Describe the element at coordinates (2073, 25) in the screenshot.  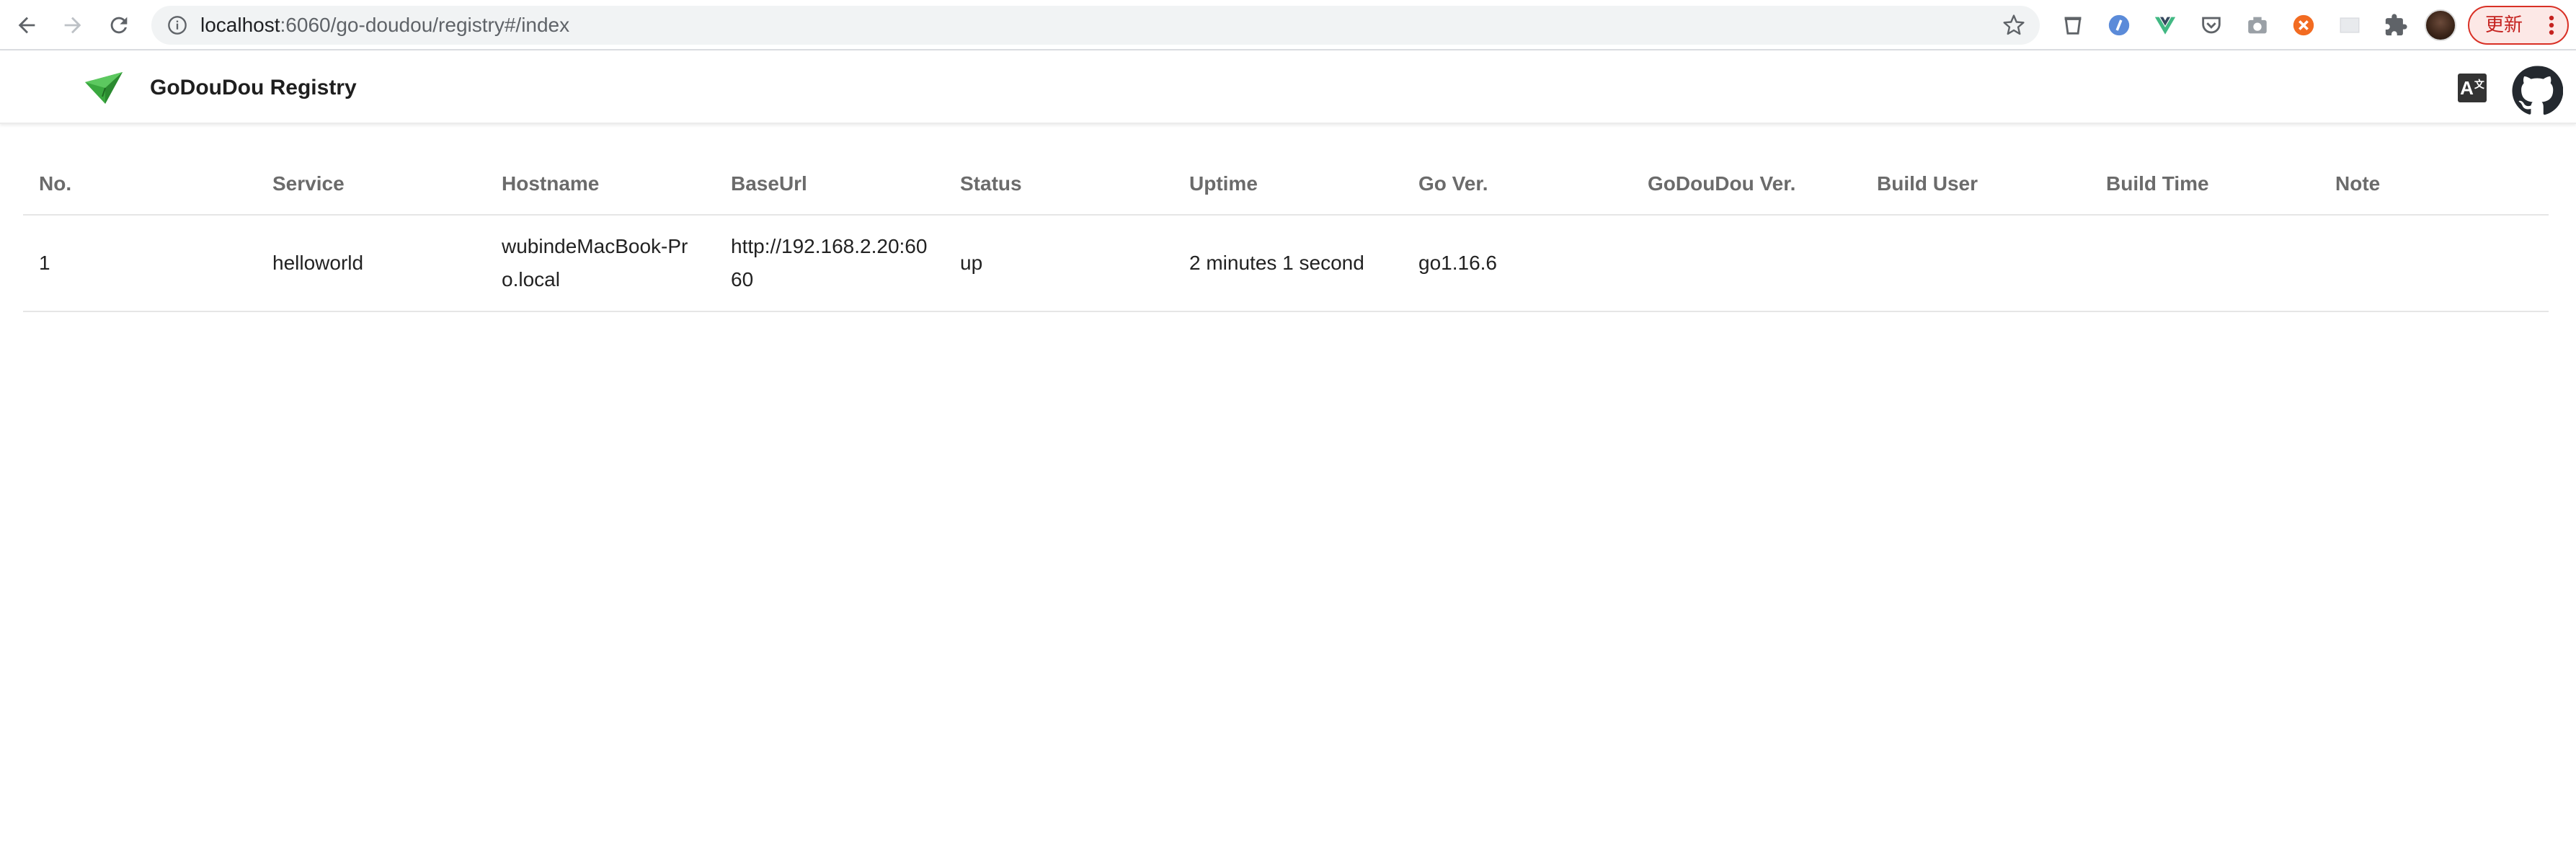
I see `cup-extension-icon` at that location.